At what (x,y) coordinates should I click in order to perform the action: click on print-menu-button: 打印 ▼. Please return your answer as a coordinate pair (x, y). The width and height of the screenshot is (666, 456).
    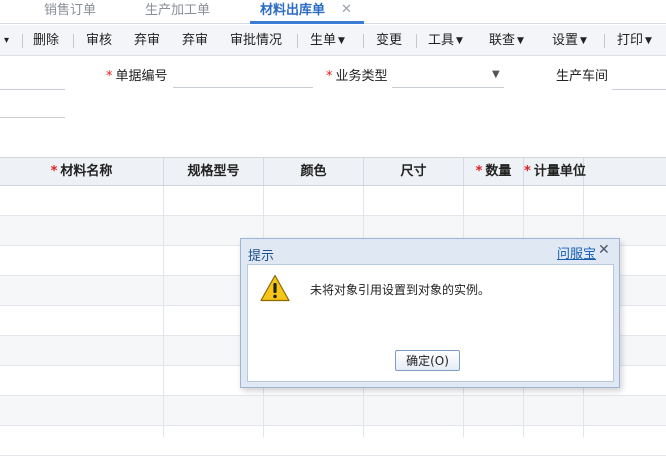
    Looking at the image, I should click on (634, 40).